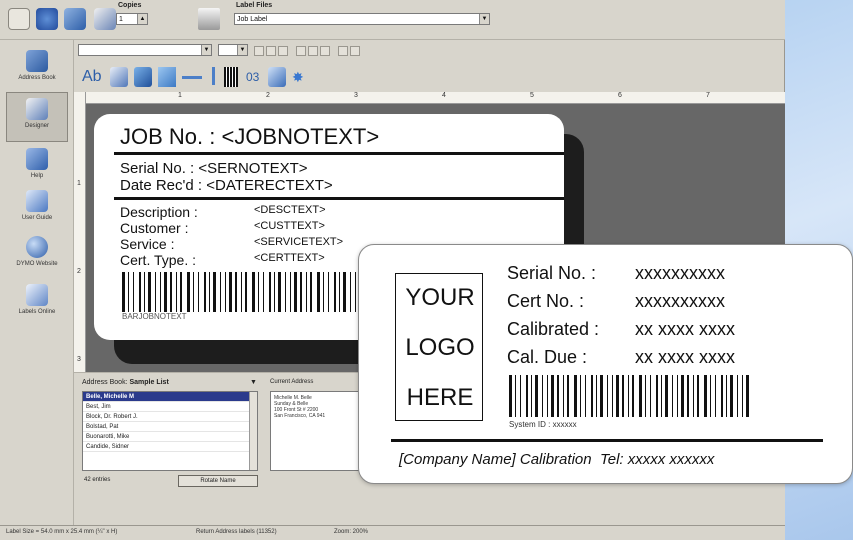 The width and height of the screenshot is (853, 540). Describe the element at coordinates (301, 51) in the screenshot. I see `align-left-button` at that location.